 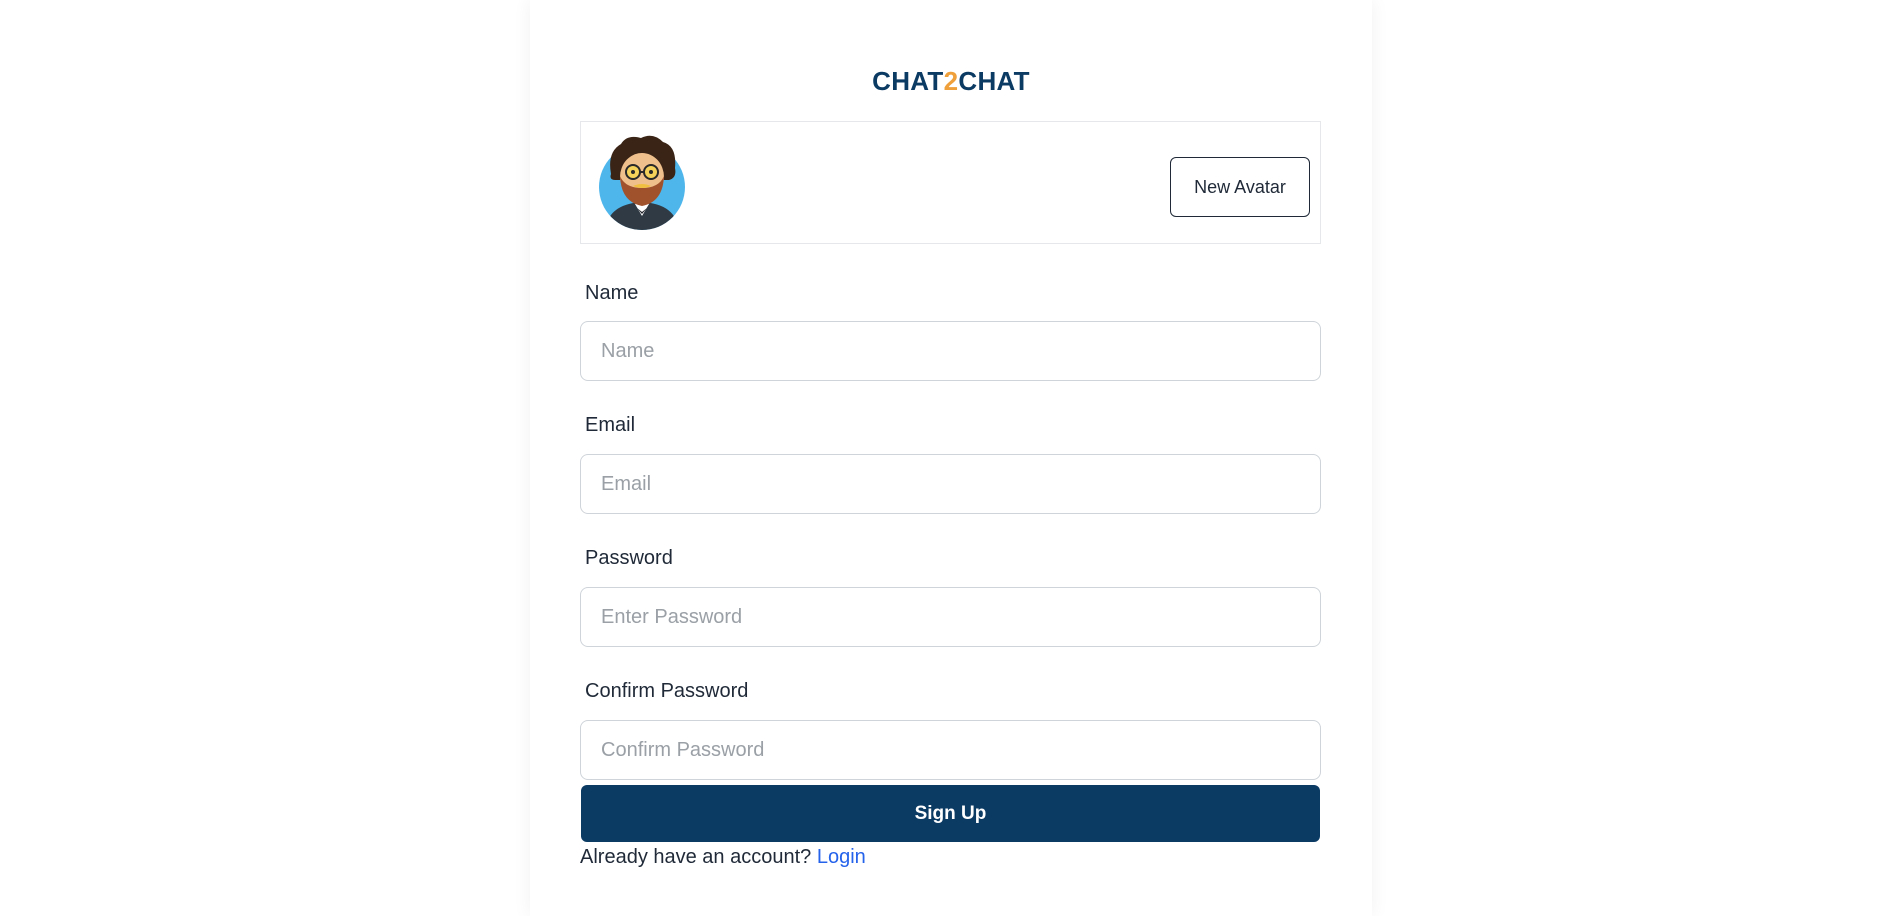 I want to click on brand-logo: CHAT2CHAT, so click(x=951, y=81).